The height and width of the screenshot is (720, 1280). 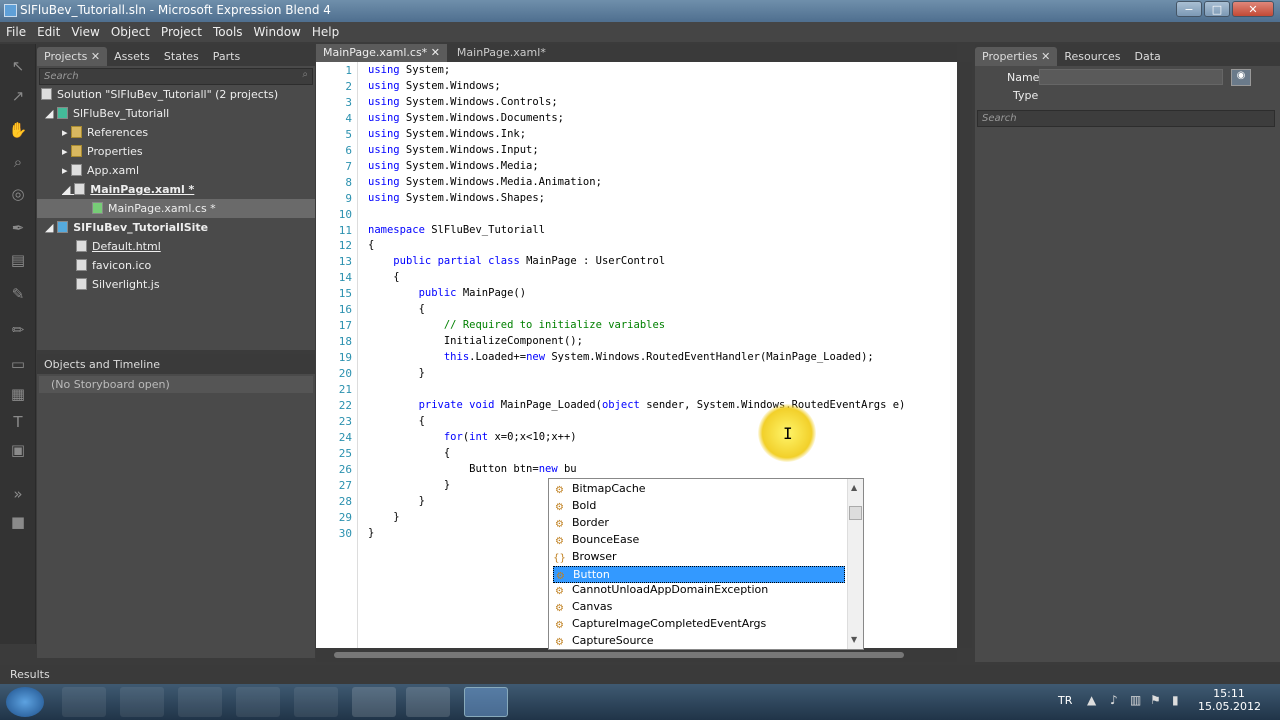 I want to click on code-line: using System.Windows.Media;, so click(x=453, y=166).